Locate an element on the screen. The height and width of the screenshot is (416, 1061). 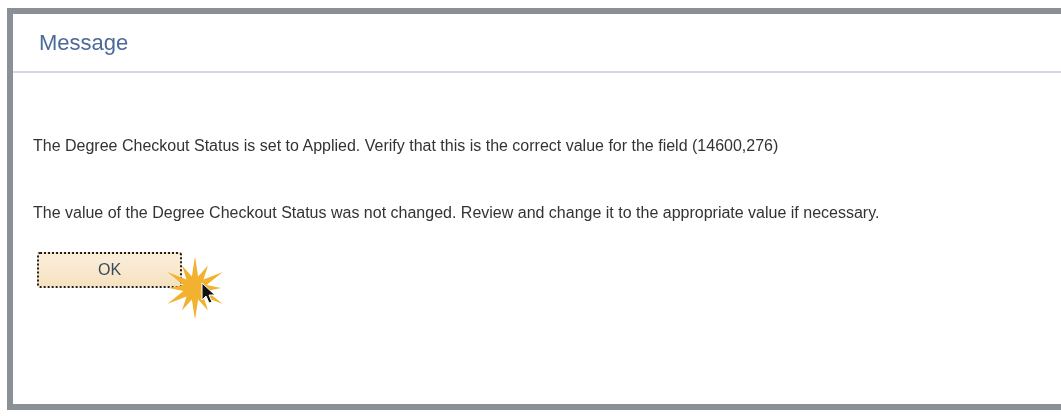
message-text: The Degree Checkout Status is set to Applied. Verify that this is the correct value for the field (14600,276) is located at coordinates (406, 146).